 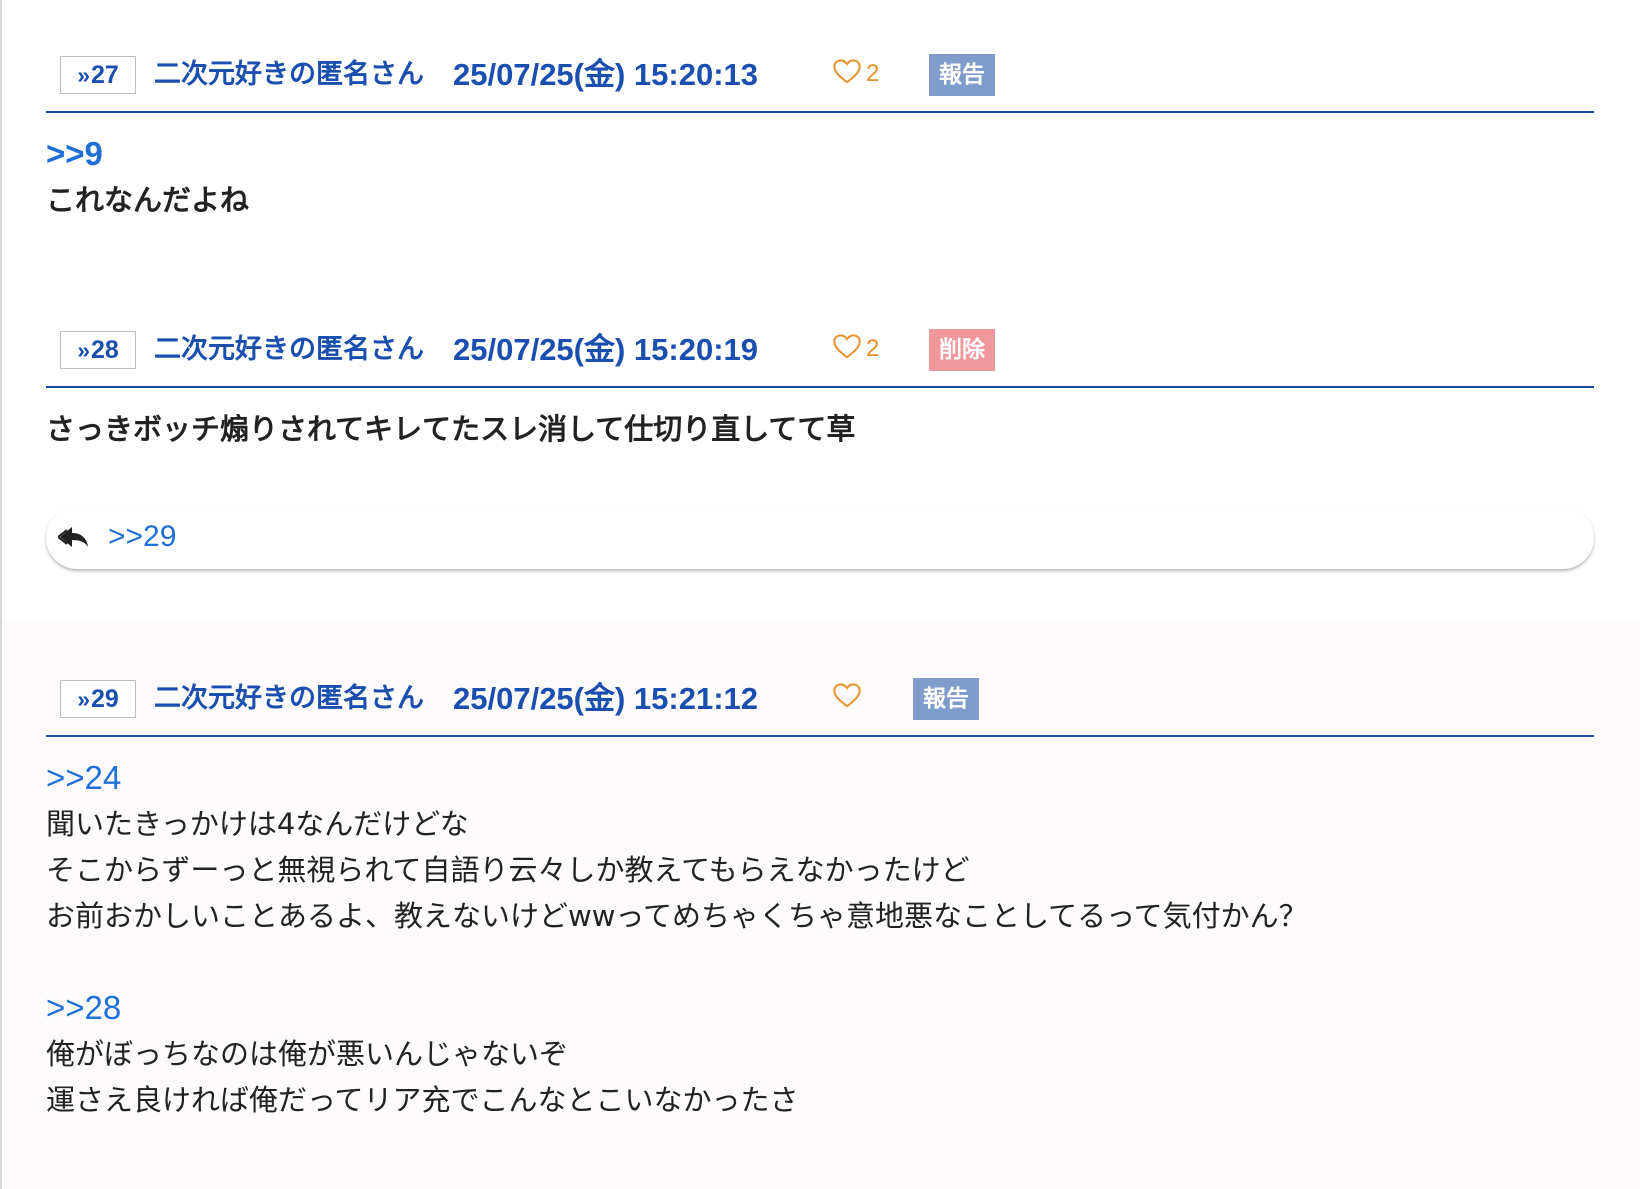 I want to click on post-text-line: これなんだよね, so click(x=148, y=200).